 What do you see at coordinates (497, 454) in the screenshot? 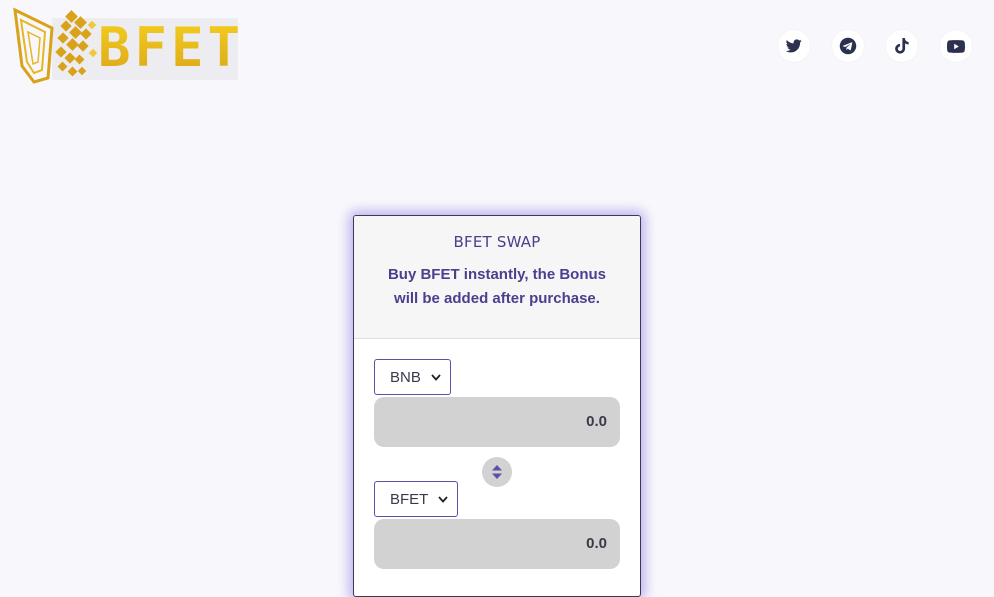
I see `swap-card-body: BNB 0.0 BFET 0.0` at bounding box center [497, 454].